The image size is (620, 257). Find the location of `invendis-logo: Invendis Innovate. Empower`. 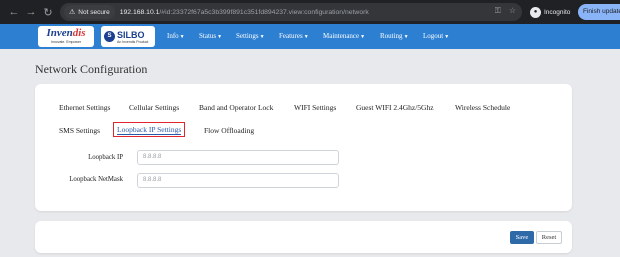

invendis-logo: Invendis Innovate. Empower is located at coordinates (66, 36).